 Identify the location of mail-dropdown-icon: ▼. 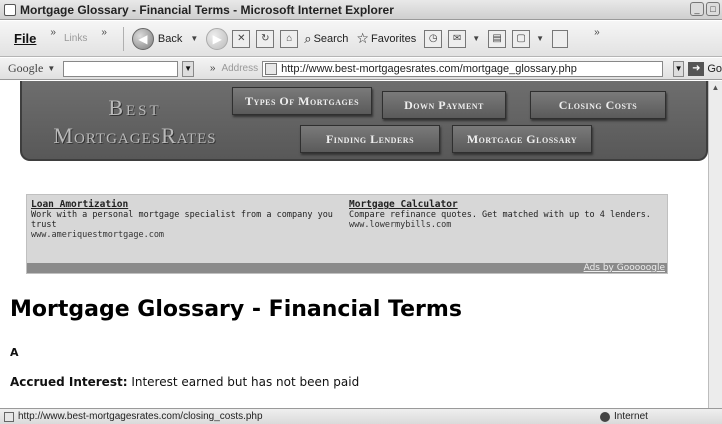
(476, 38).